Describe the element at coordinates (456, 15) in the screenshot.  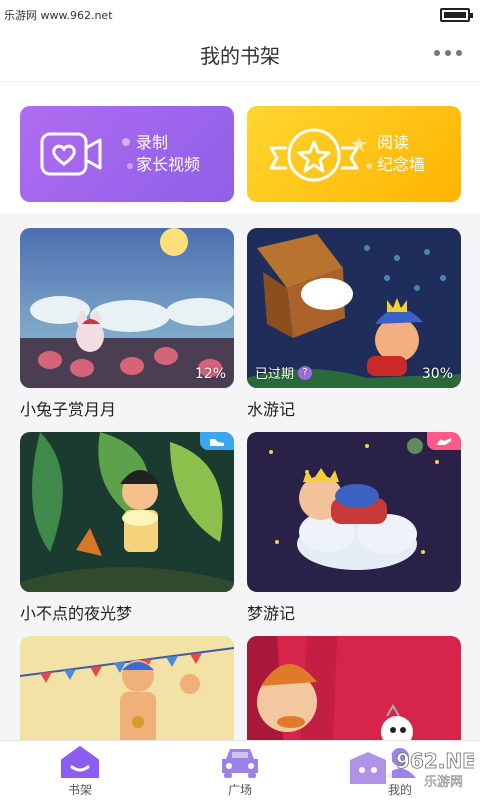
I see `battery-icon` at that location.